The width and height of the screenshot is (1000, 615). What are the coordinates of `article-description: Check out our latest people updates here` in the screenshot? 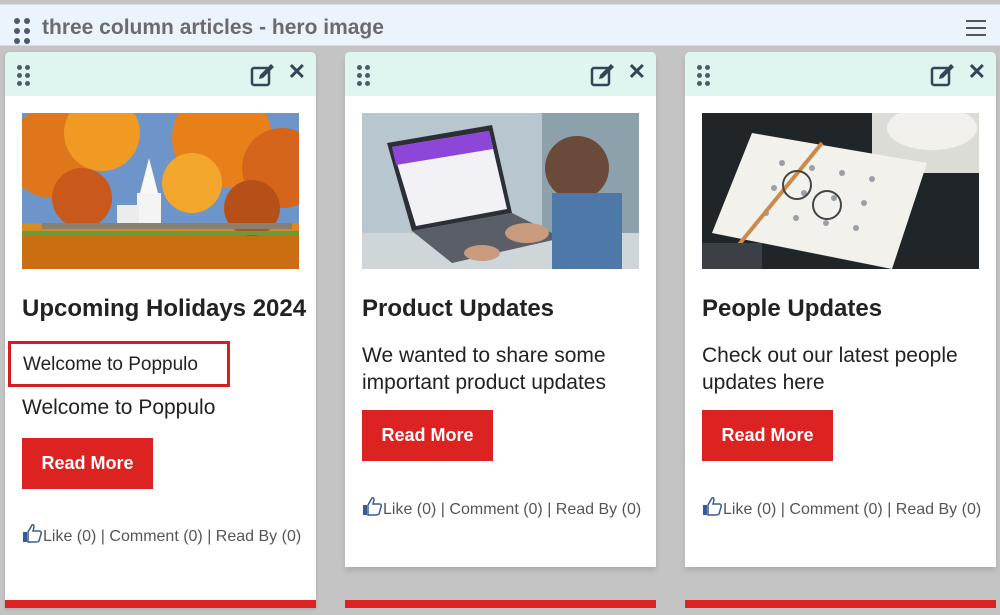 It's located at (830, 369).